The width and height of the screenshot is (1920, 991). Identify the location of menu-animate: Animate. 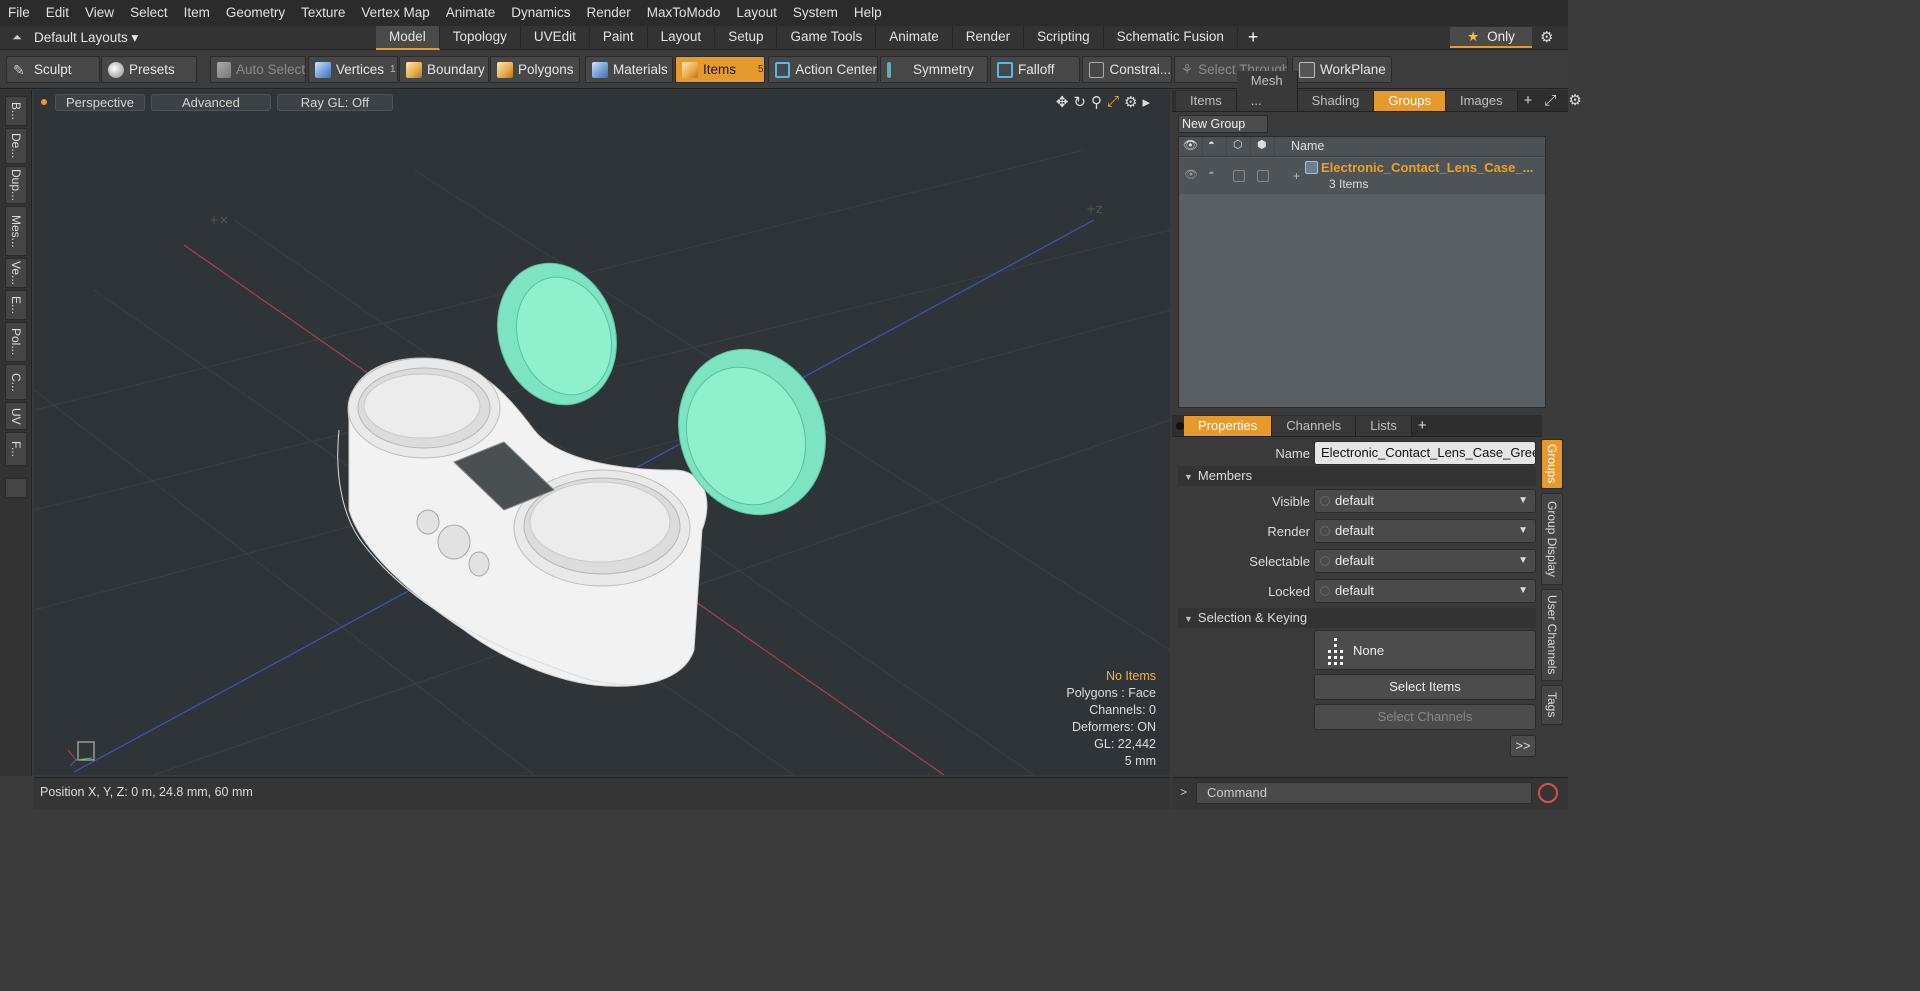
(471, 13).